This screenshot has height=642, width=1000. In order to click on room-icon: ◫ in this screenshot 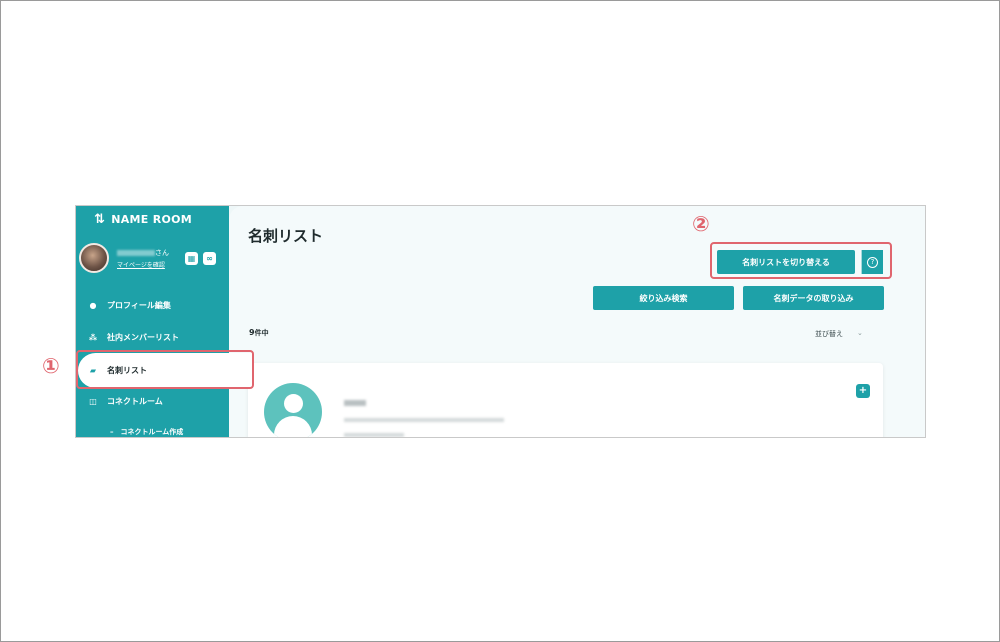, I will do `click(93, 401)`.